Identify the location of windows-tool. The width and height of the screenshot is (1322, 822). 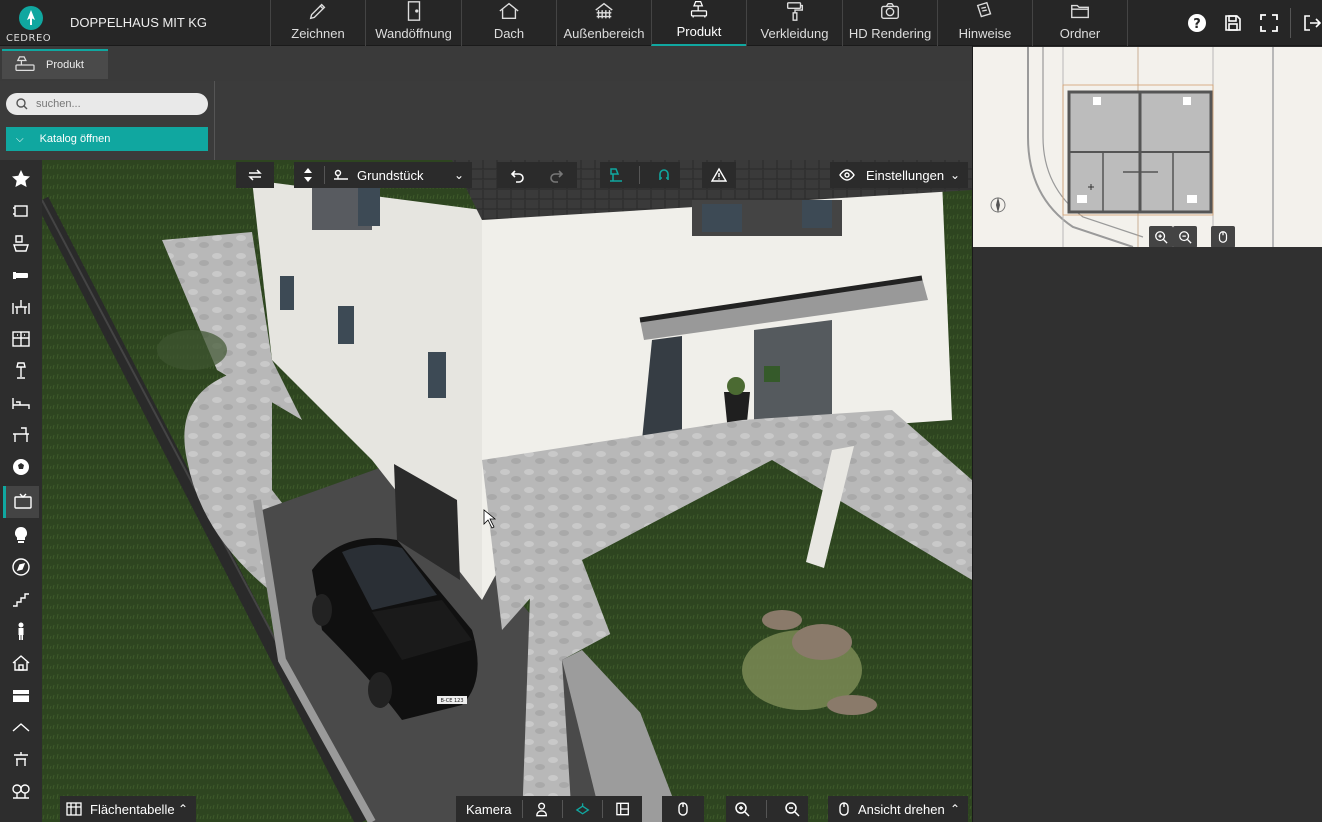
(21, 211).